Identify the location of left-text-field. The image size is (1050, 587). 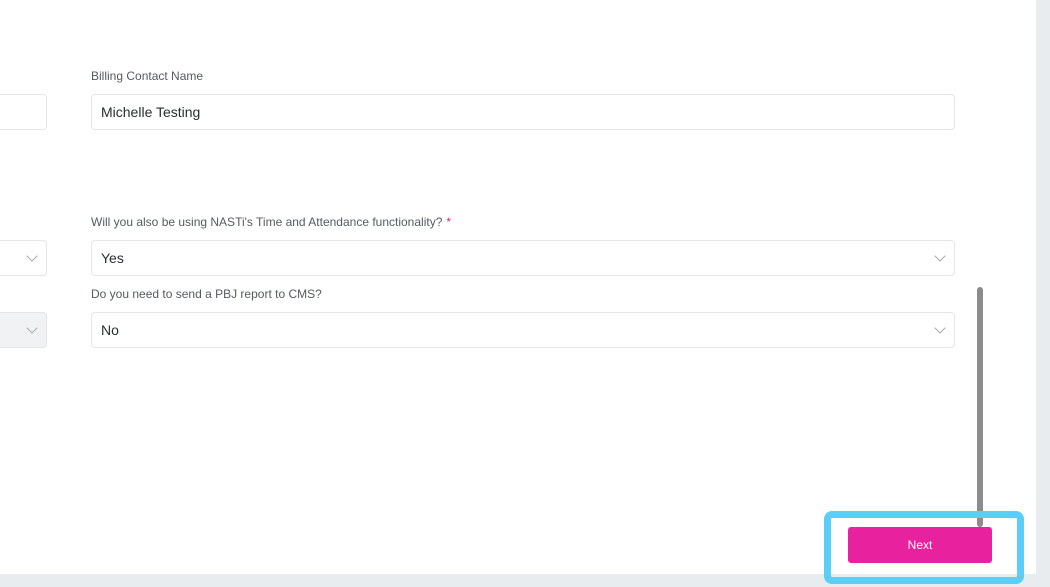
(23, 112).